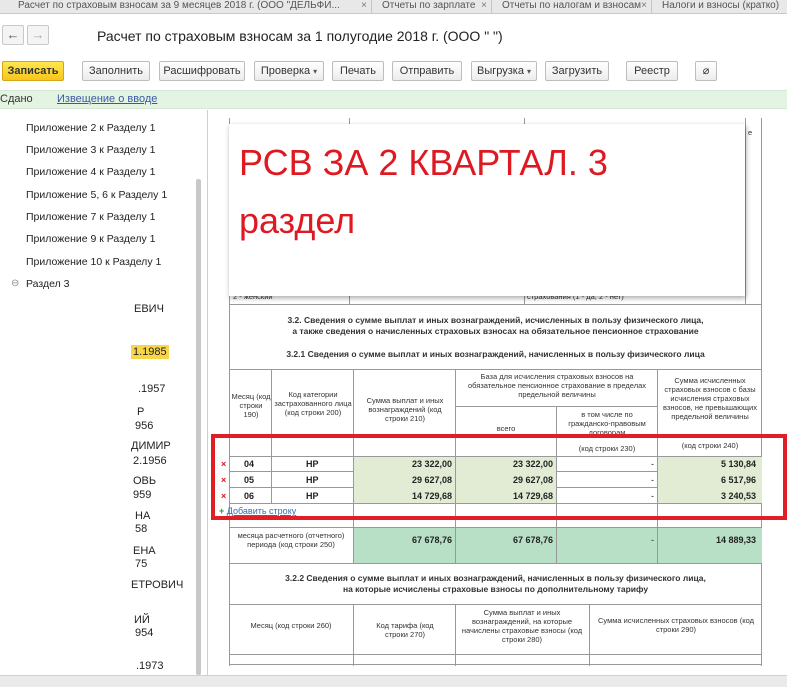 Image resolution: width=787 pixels, height=687 pixels. I want to click on check-button: Проверка ▾, so click(289, 71).